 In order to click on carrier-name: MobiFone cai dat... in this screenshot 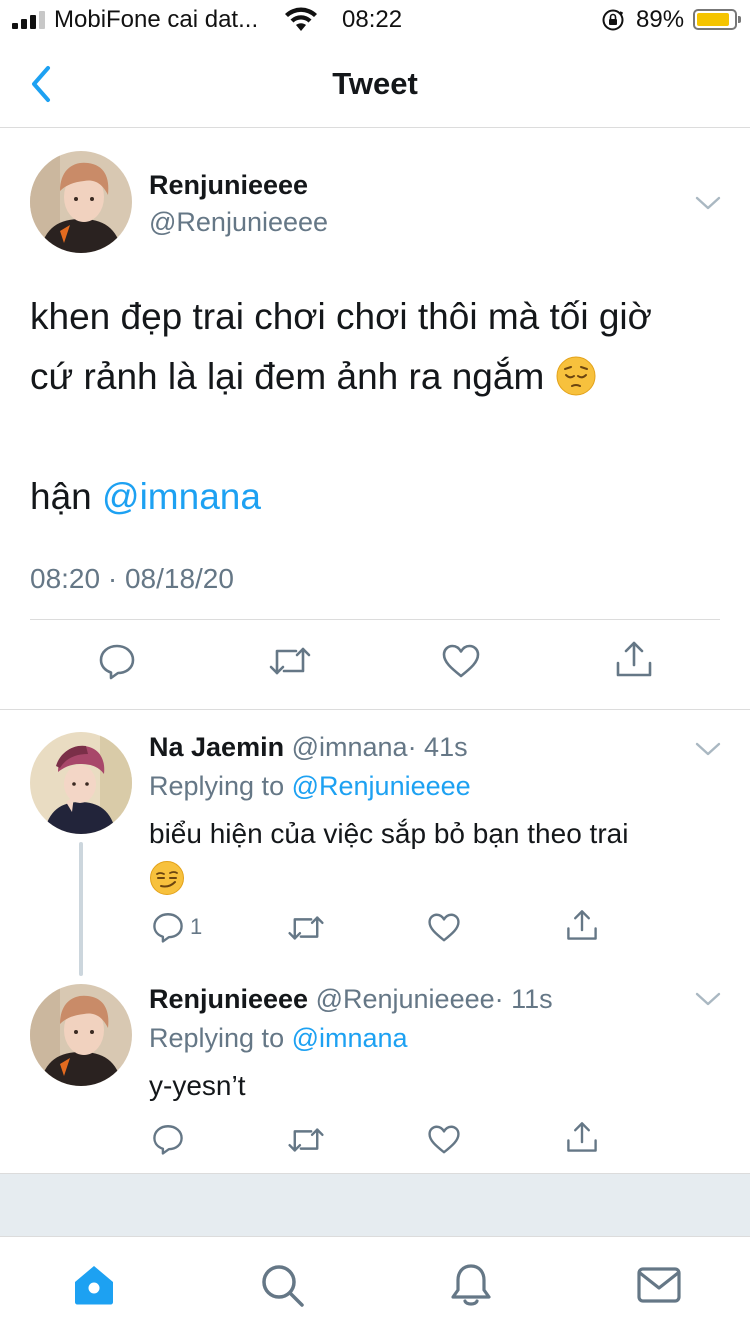, I will do `click(156, 19)`.